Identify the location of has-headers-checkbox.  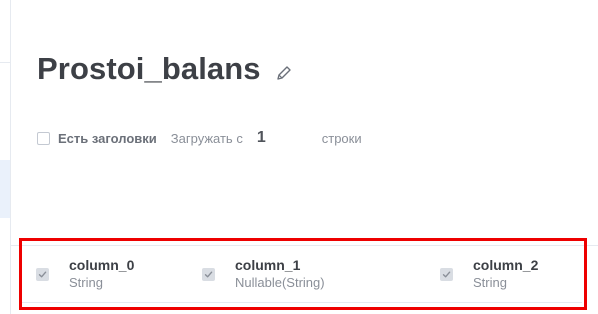
(43, 138).